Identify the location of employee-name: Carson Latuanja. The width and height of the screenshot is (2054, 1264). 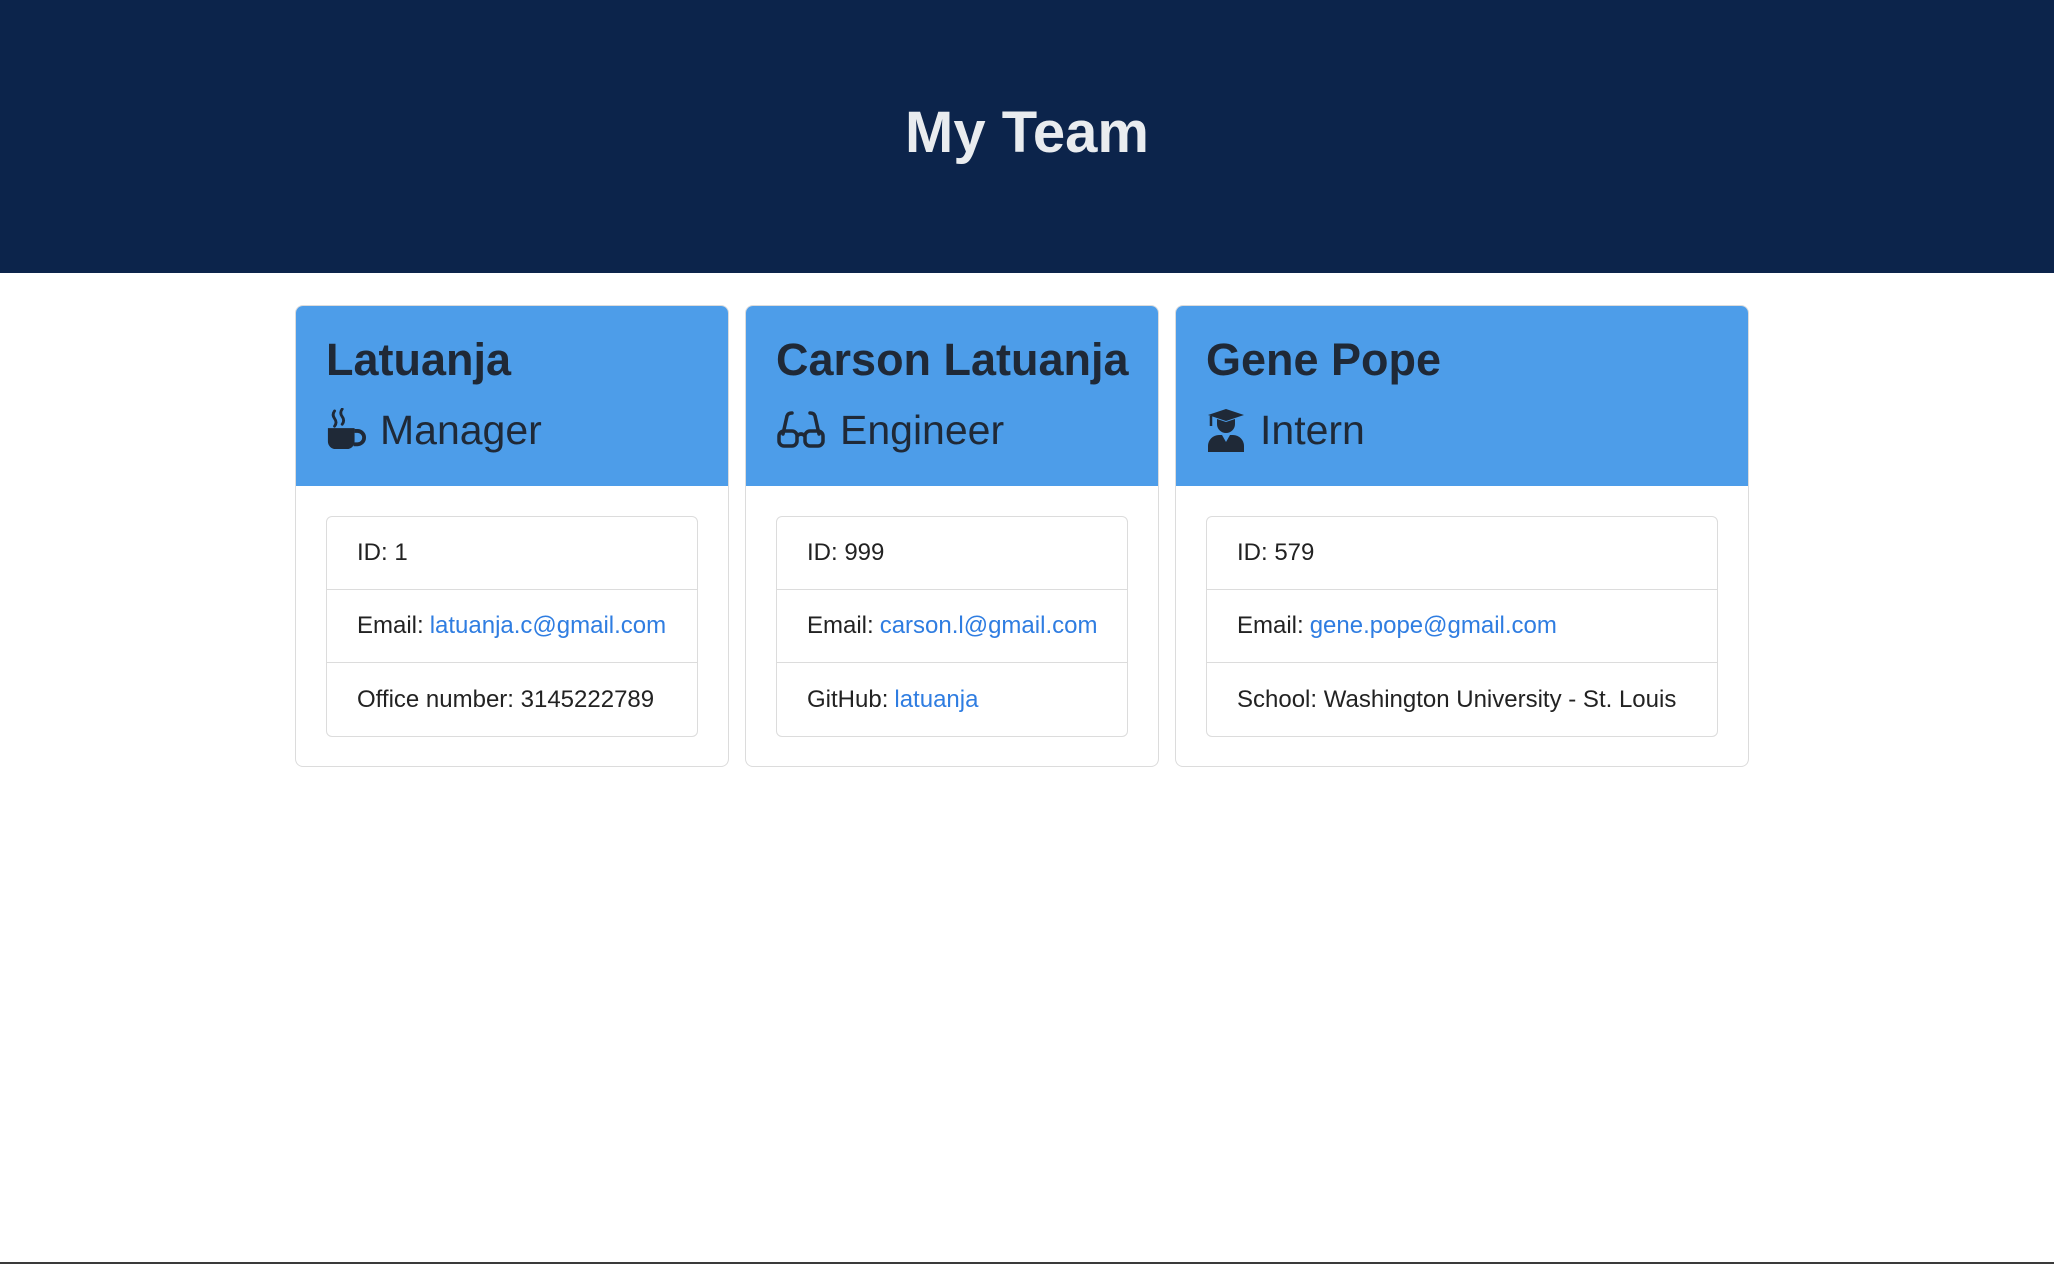
(952, 359).